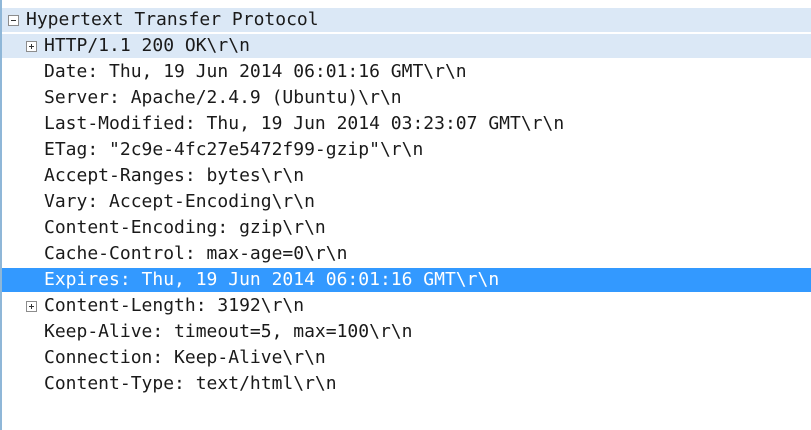 Image resolution: width=811 pixels, height=430 pixels. Describe the element at coordinates (228, 331) in the screenshot. I see `tree-item-label: Keep-Alive: timeout=5, max=100\r\n` at that location.